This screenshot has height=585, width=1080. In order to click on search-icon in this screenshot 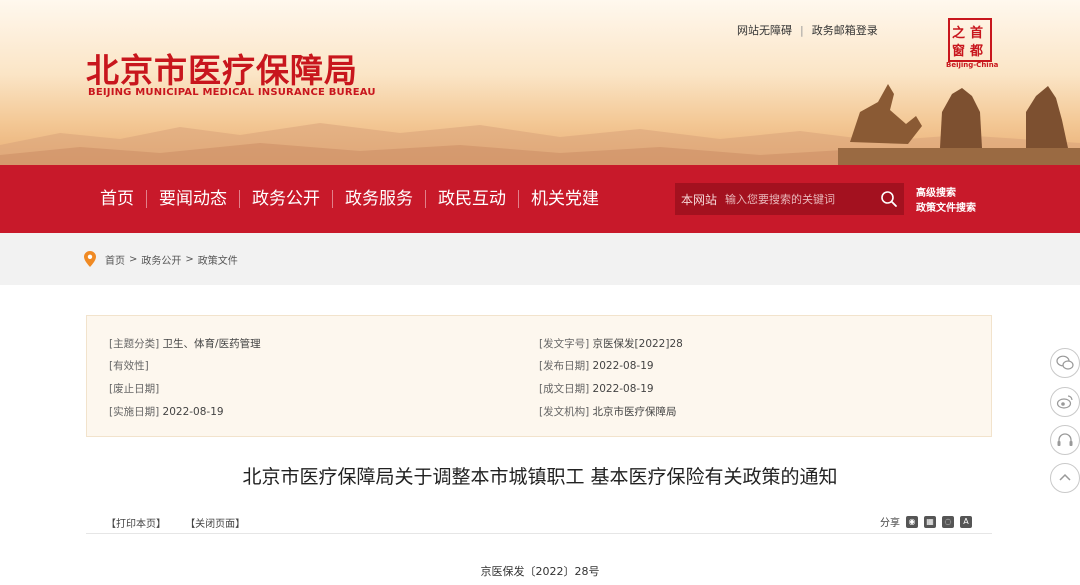, I will do `click(889, 199)`.